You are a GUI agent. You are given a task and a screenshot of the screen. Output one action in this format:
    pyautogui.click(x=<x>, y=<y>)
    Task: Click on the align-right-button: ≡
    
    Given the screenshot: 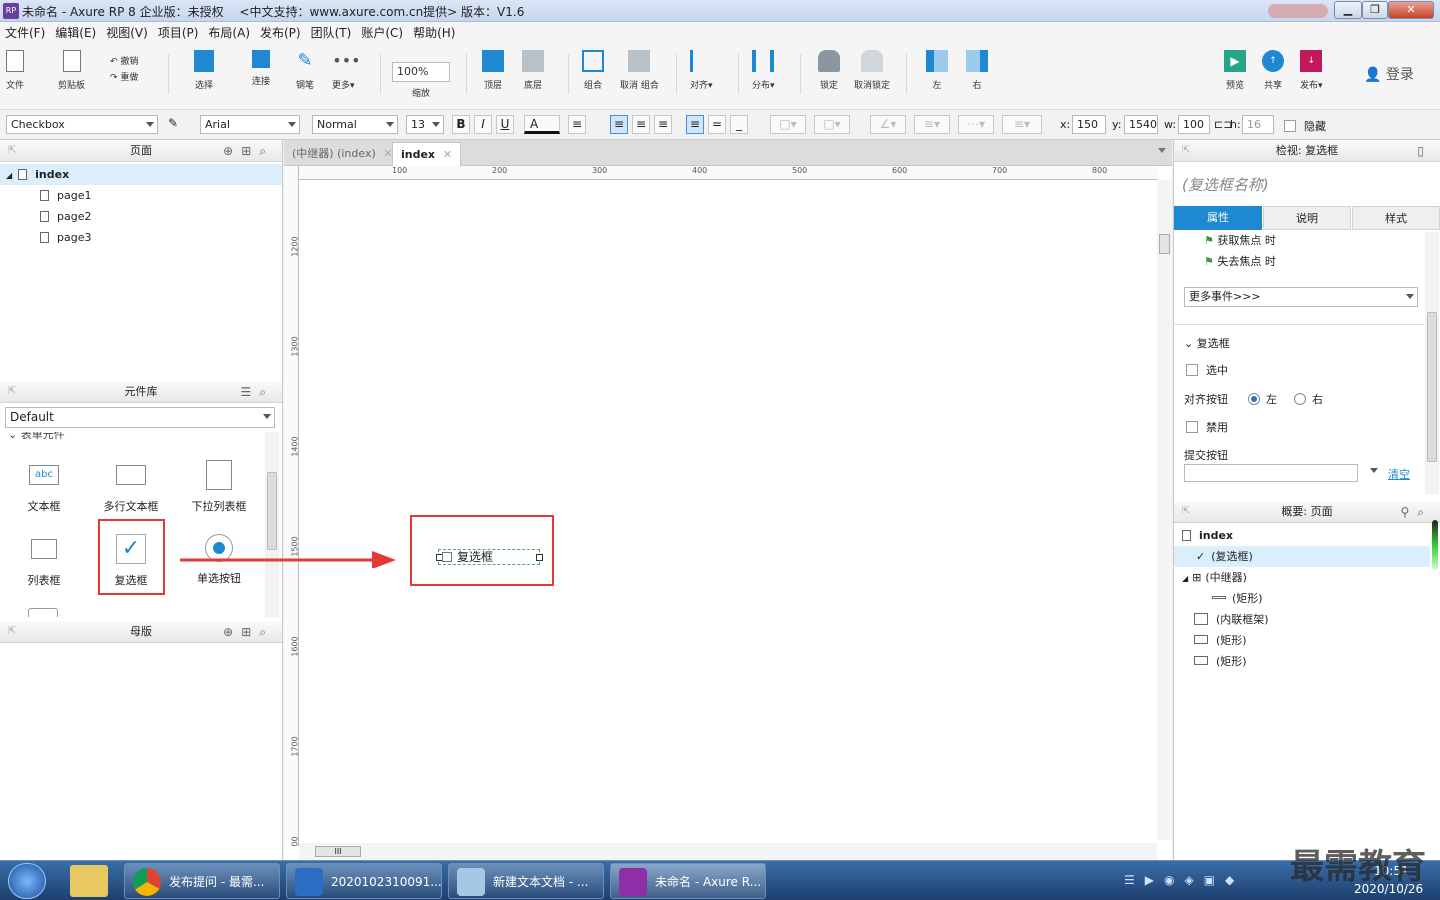 What is the action you would take?
    pyautogui.click(x=663, y=124)
    